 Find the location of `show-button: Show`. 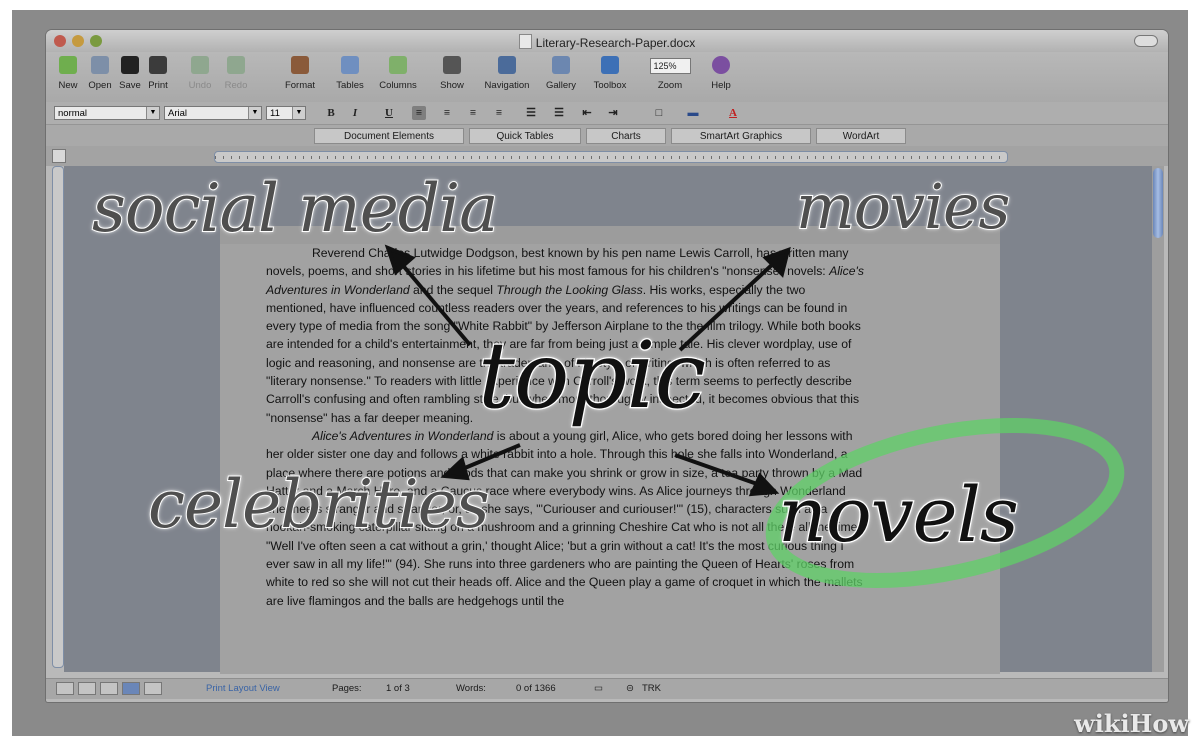

show-button: Show is located at coordinates (452, 73).